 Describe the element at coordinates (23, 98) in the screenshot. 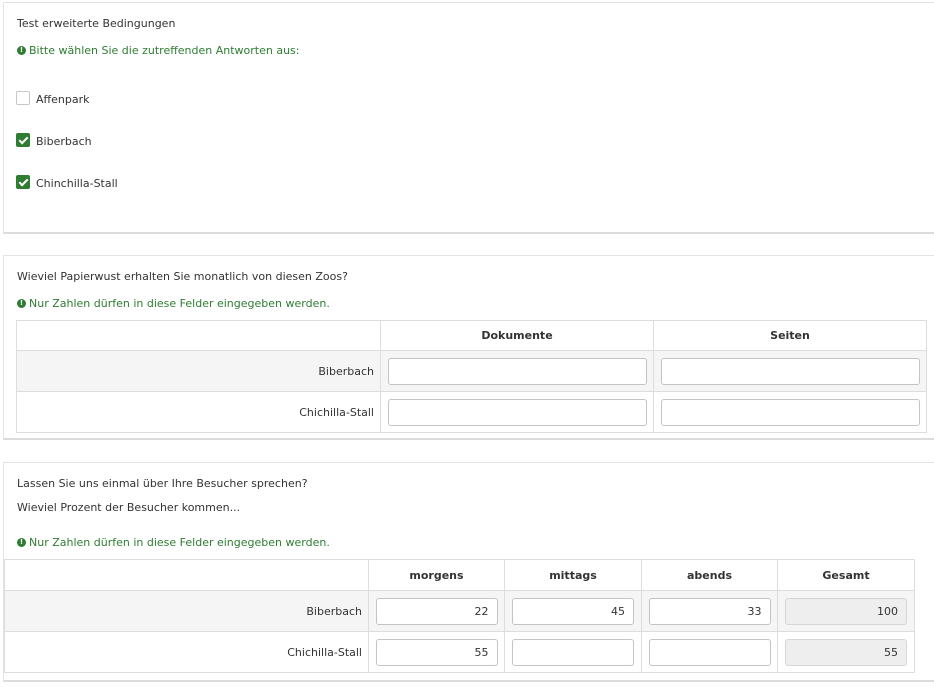

I see `checkbox-affenpark` at that location.